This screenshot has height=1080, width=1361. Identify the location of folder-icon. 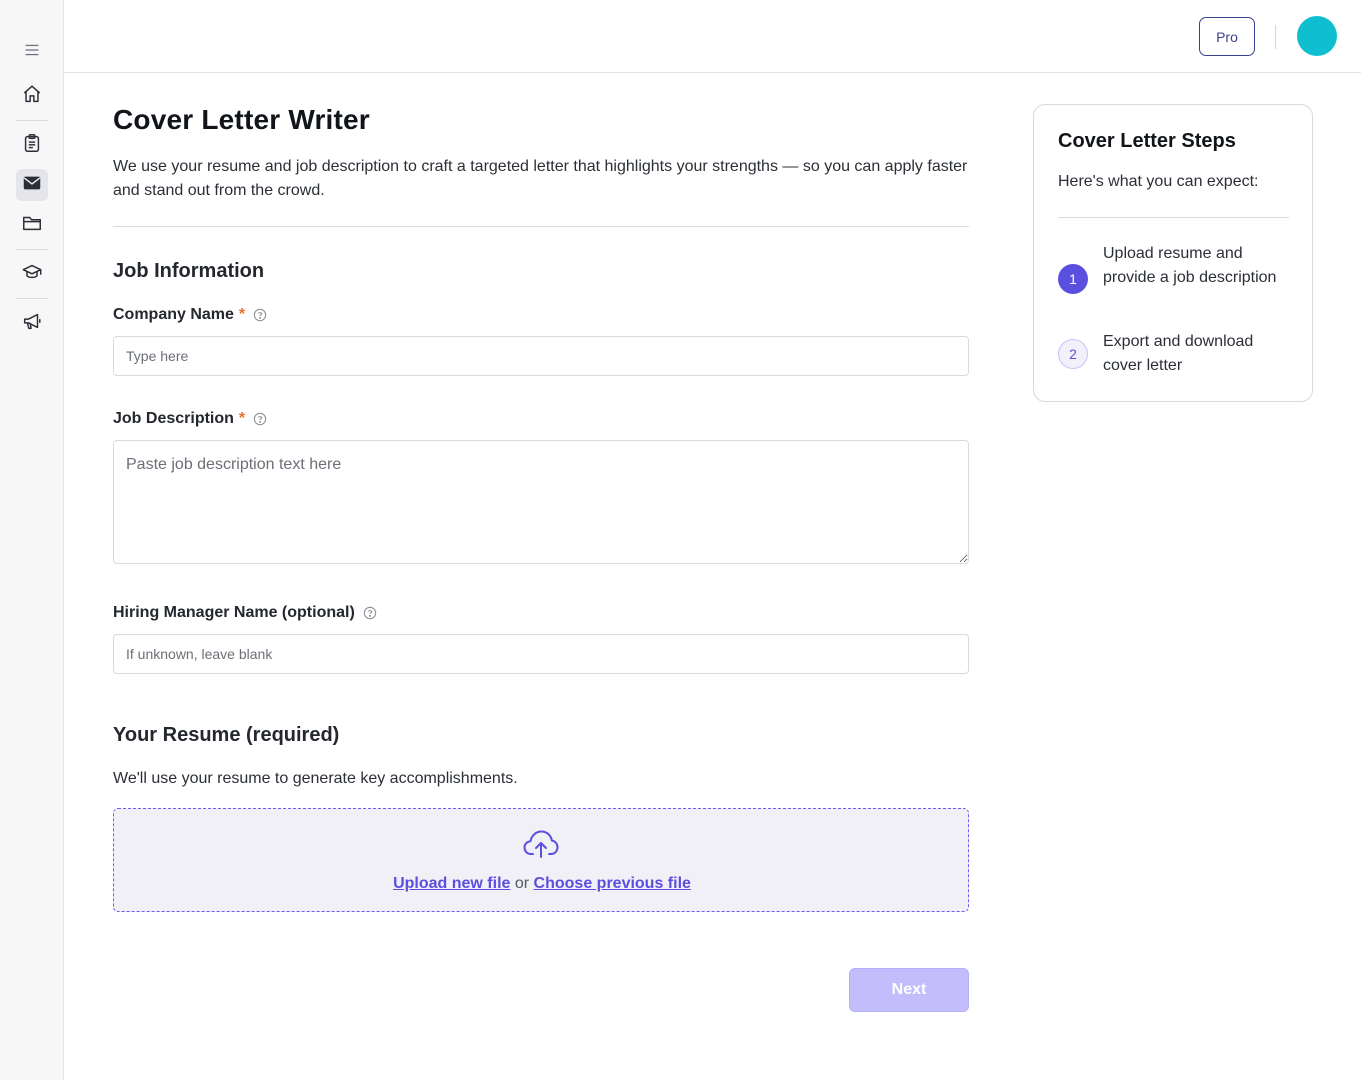
(32, 225).